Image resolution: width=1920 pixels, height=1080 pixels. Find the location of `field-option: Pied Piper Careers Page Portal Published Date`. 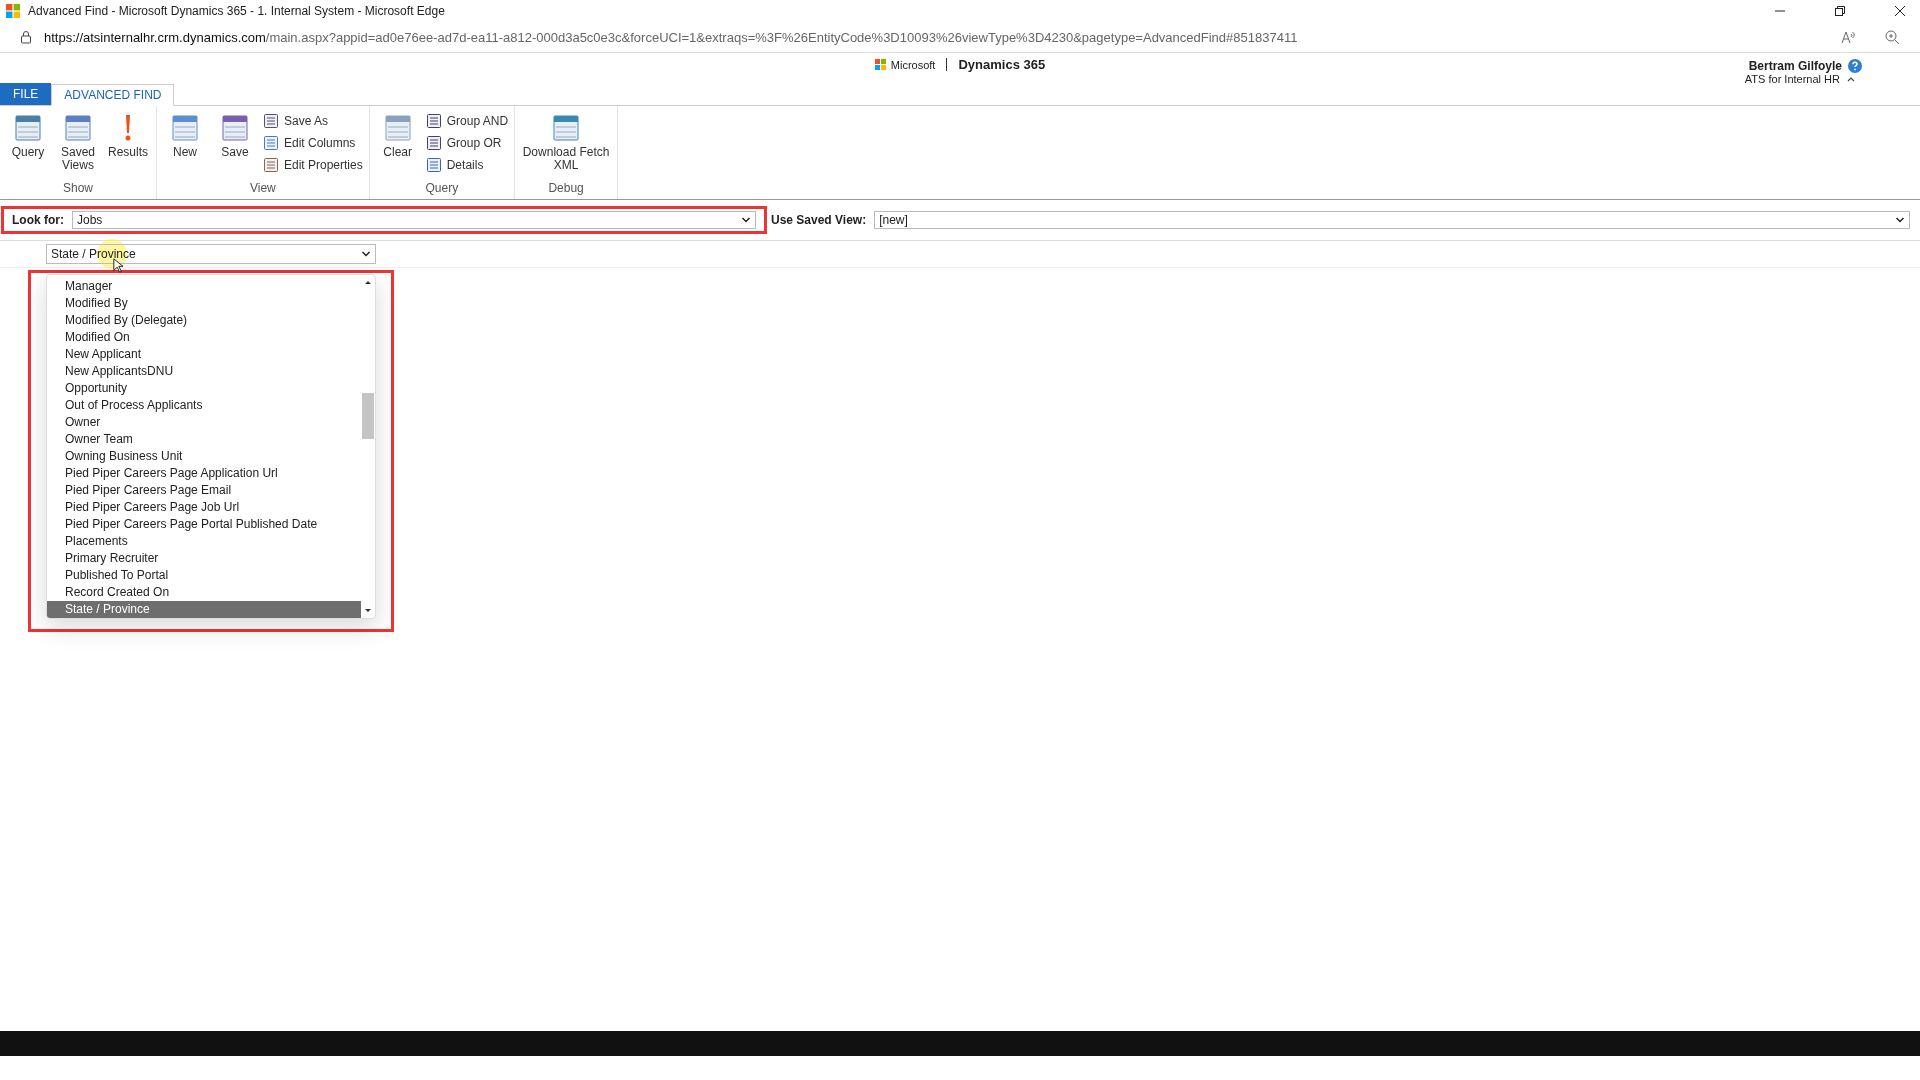

field-option: Pied Piper Careers Page Portal Published Date is located at coordinates (204, 524).